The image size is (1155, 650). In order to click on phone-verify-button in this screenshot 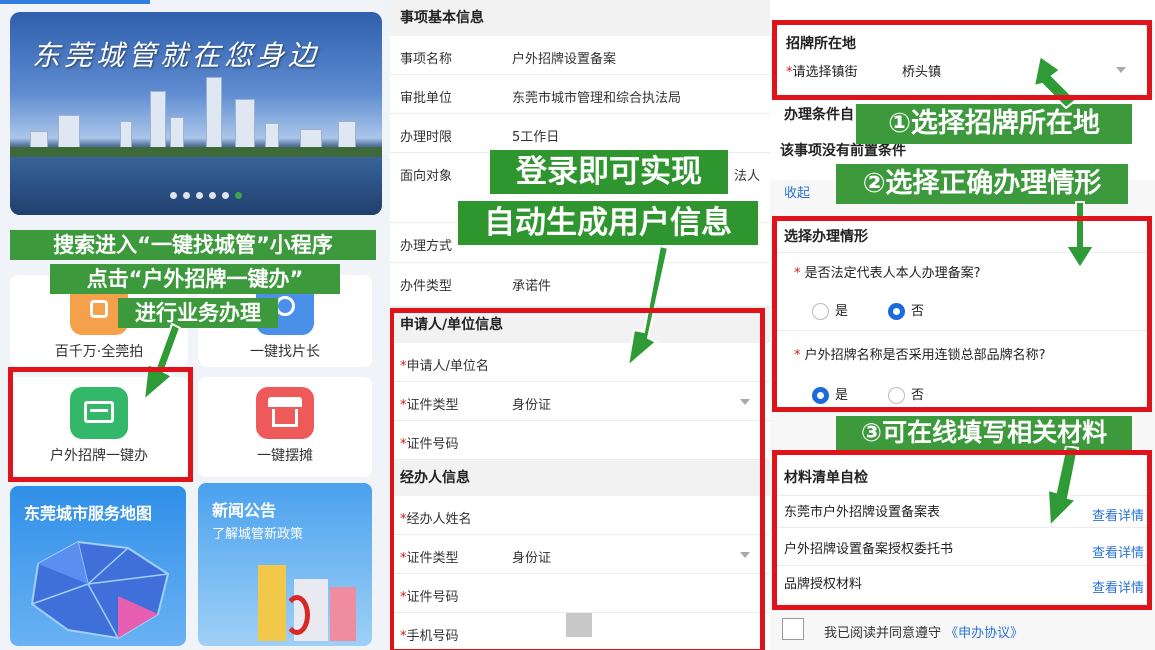, I will do `click(579, 625)`.